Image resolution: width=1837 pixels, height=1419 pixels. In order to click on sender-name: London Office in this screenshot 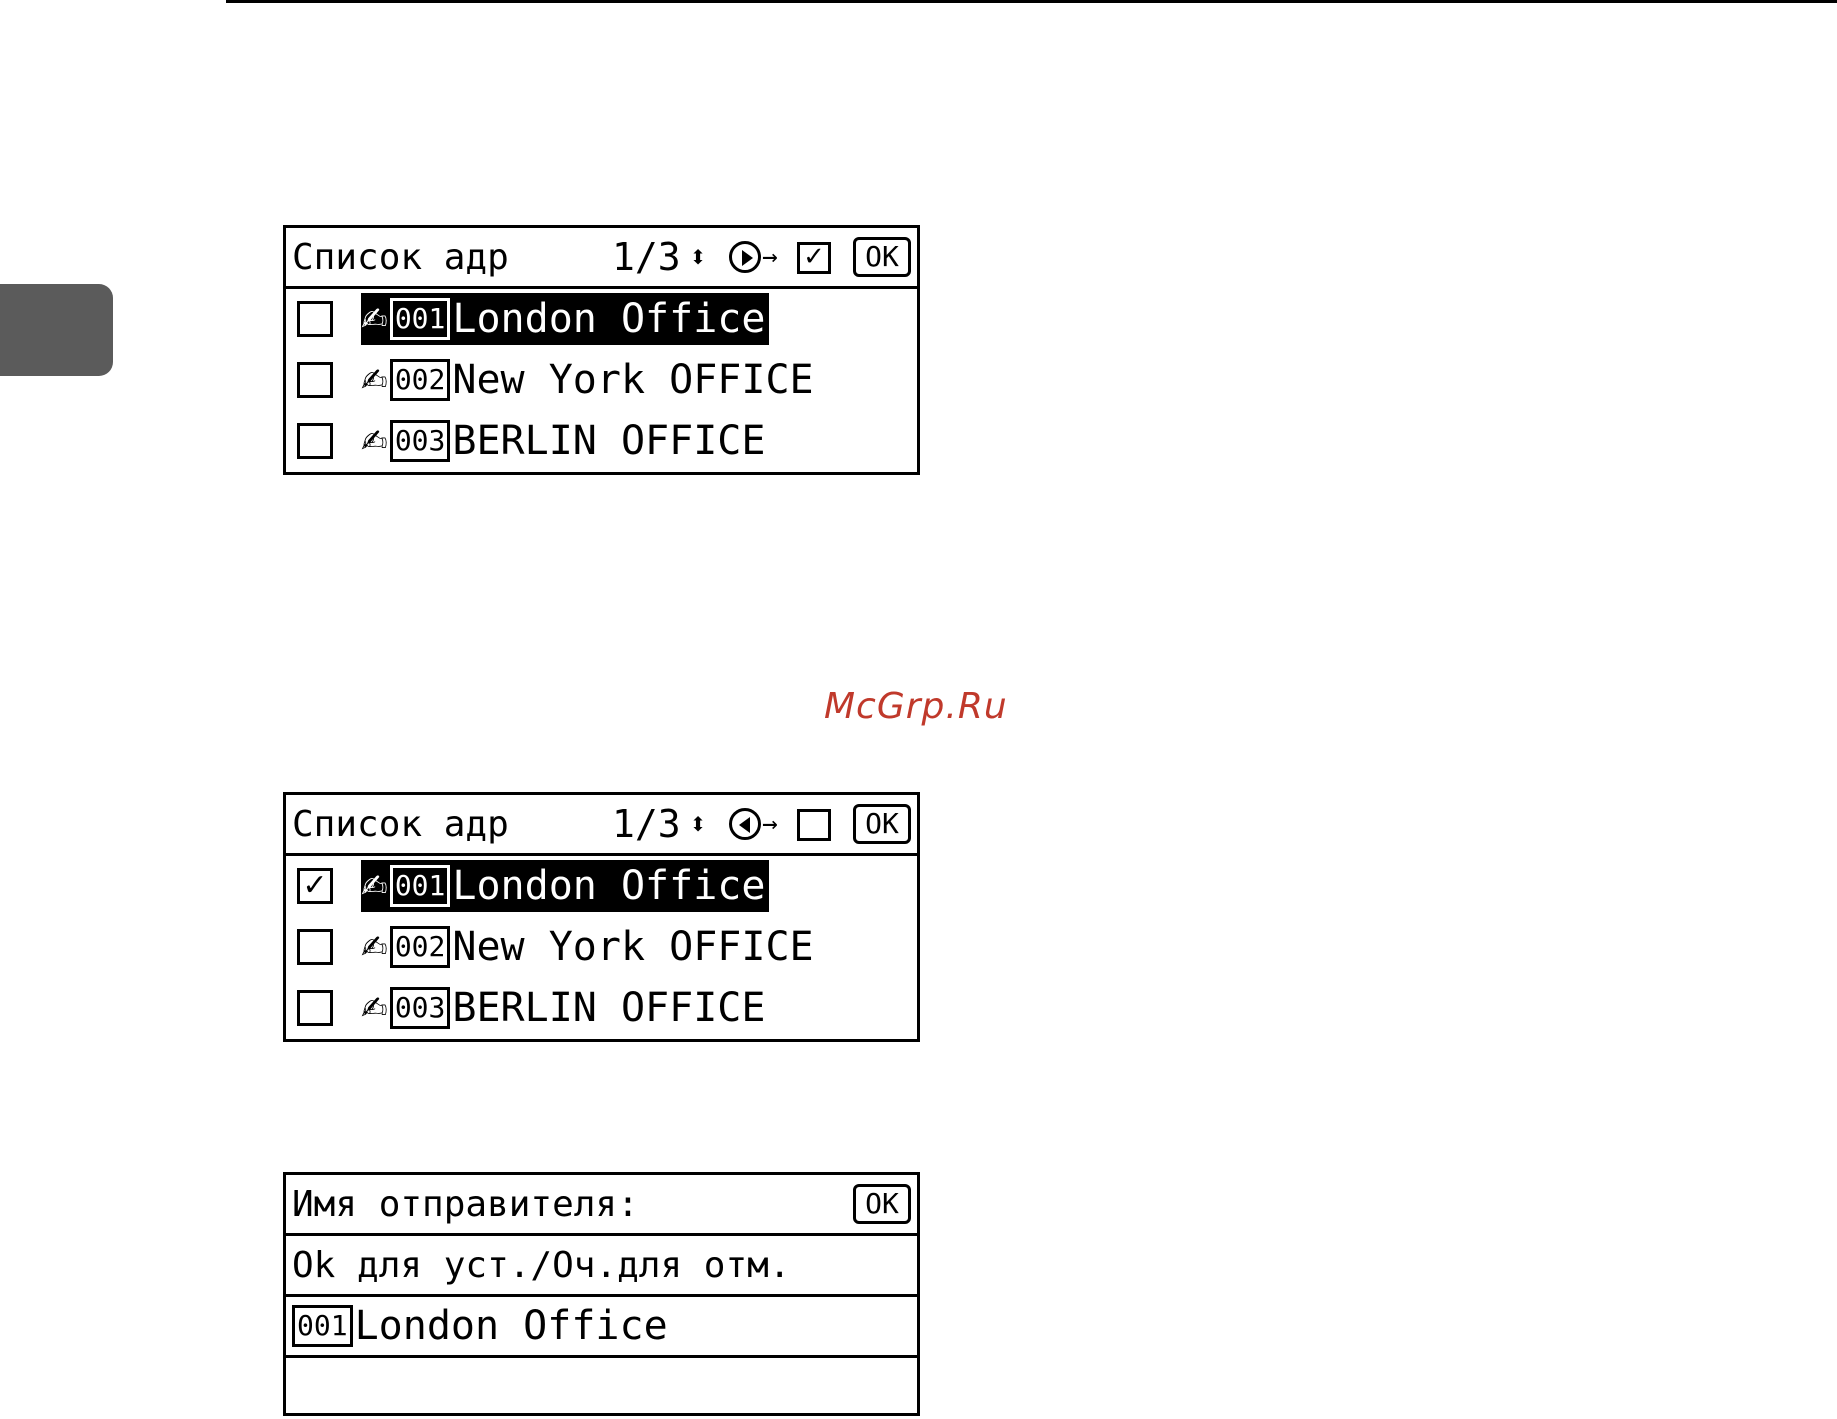, I will do `click(511, 1326)`.